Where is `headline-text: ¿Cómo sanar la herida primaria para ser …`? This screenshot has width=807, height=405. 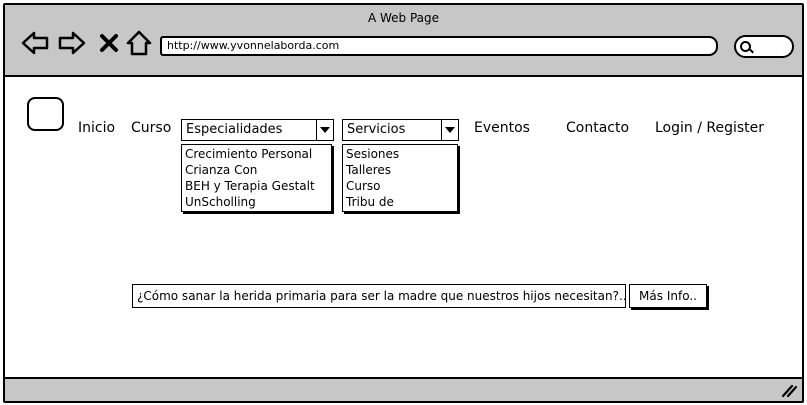 headline-text: ¿Cómo sanar la herida primaria para ser … is located at coordinates (379, 296).